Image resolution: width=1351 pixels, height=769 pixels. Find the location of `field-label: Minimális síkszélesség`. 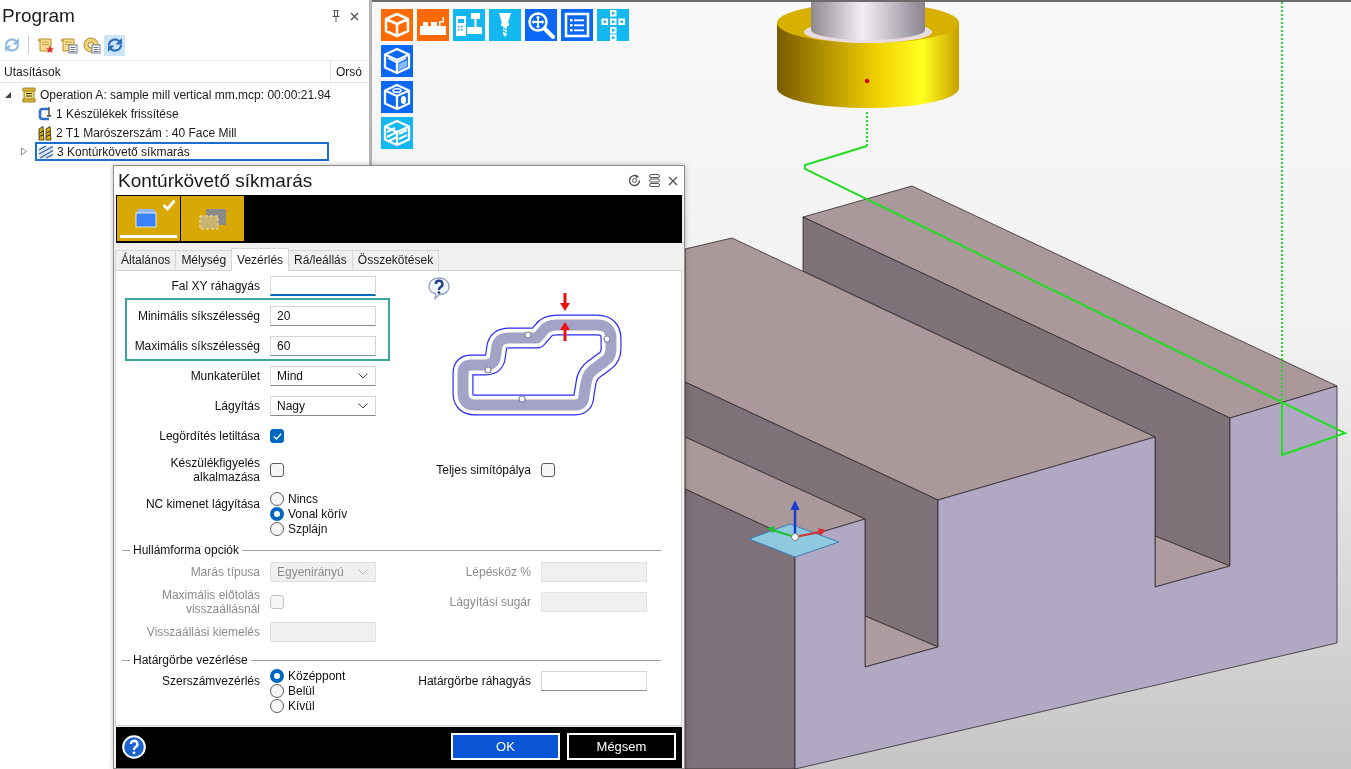

field-label: Minimális síkszélesség is located at coordinates (198, 316).